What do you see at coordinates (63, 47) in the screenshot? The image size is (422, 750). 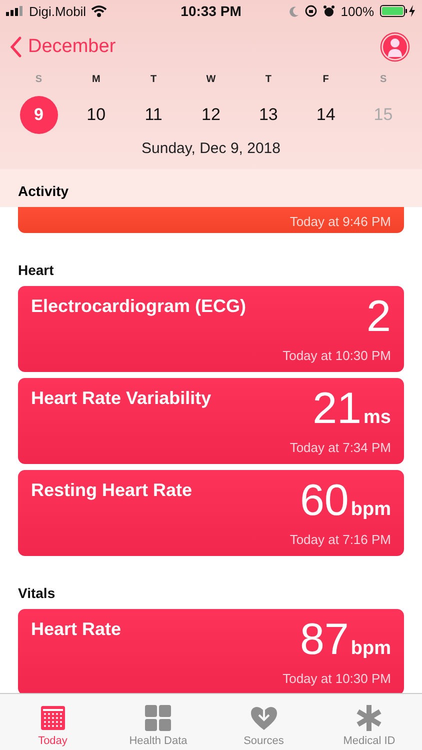 I see `back-button: December` at bounding box center [63, 47].